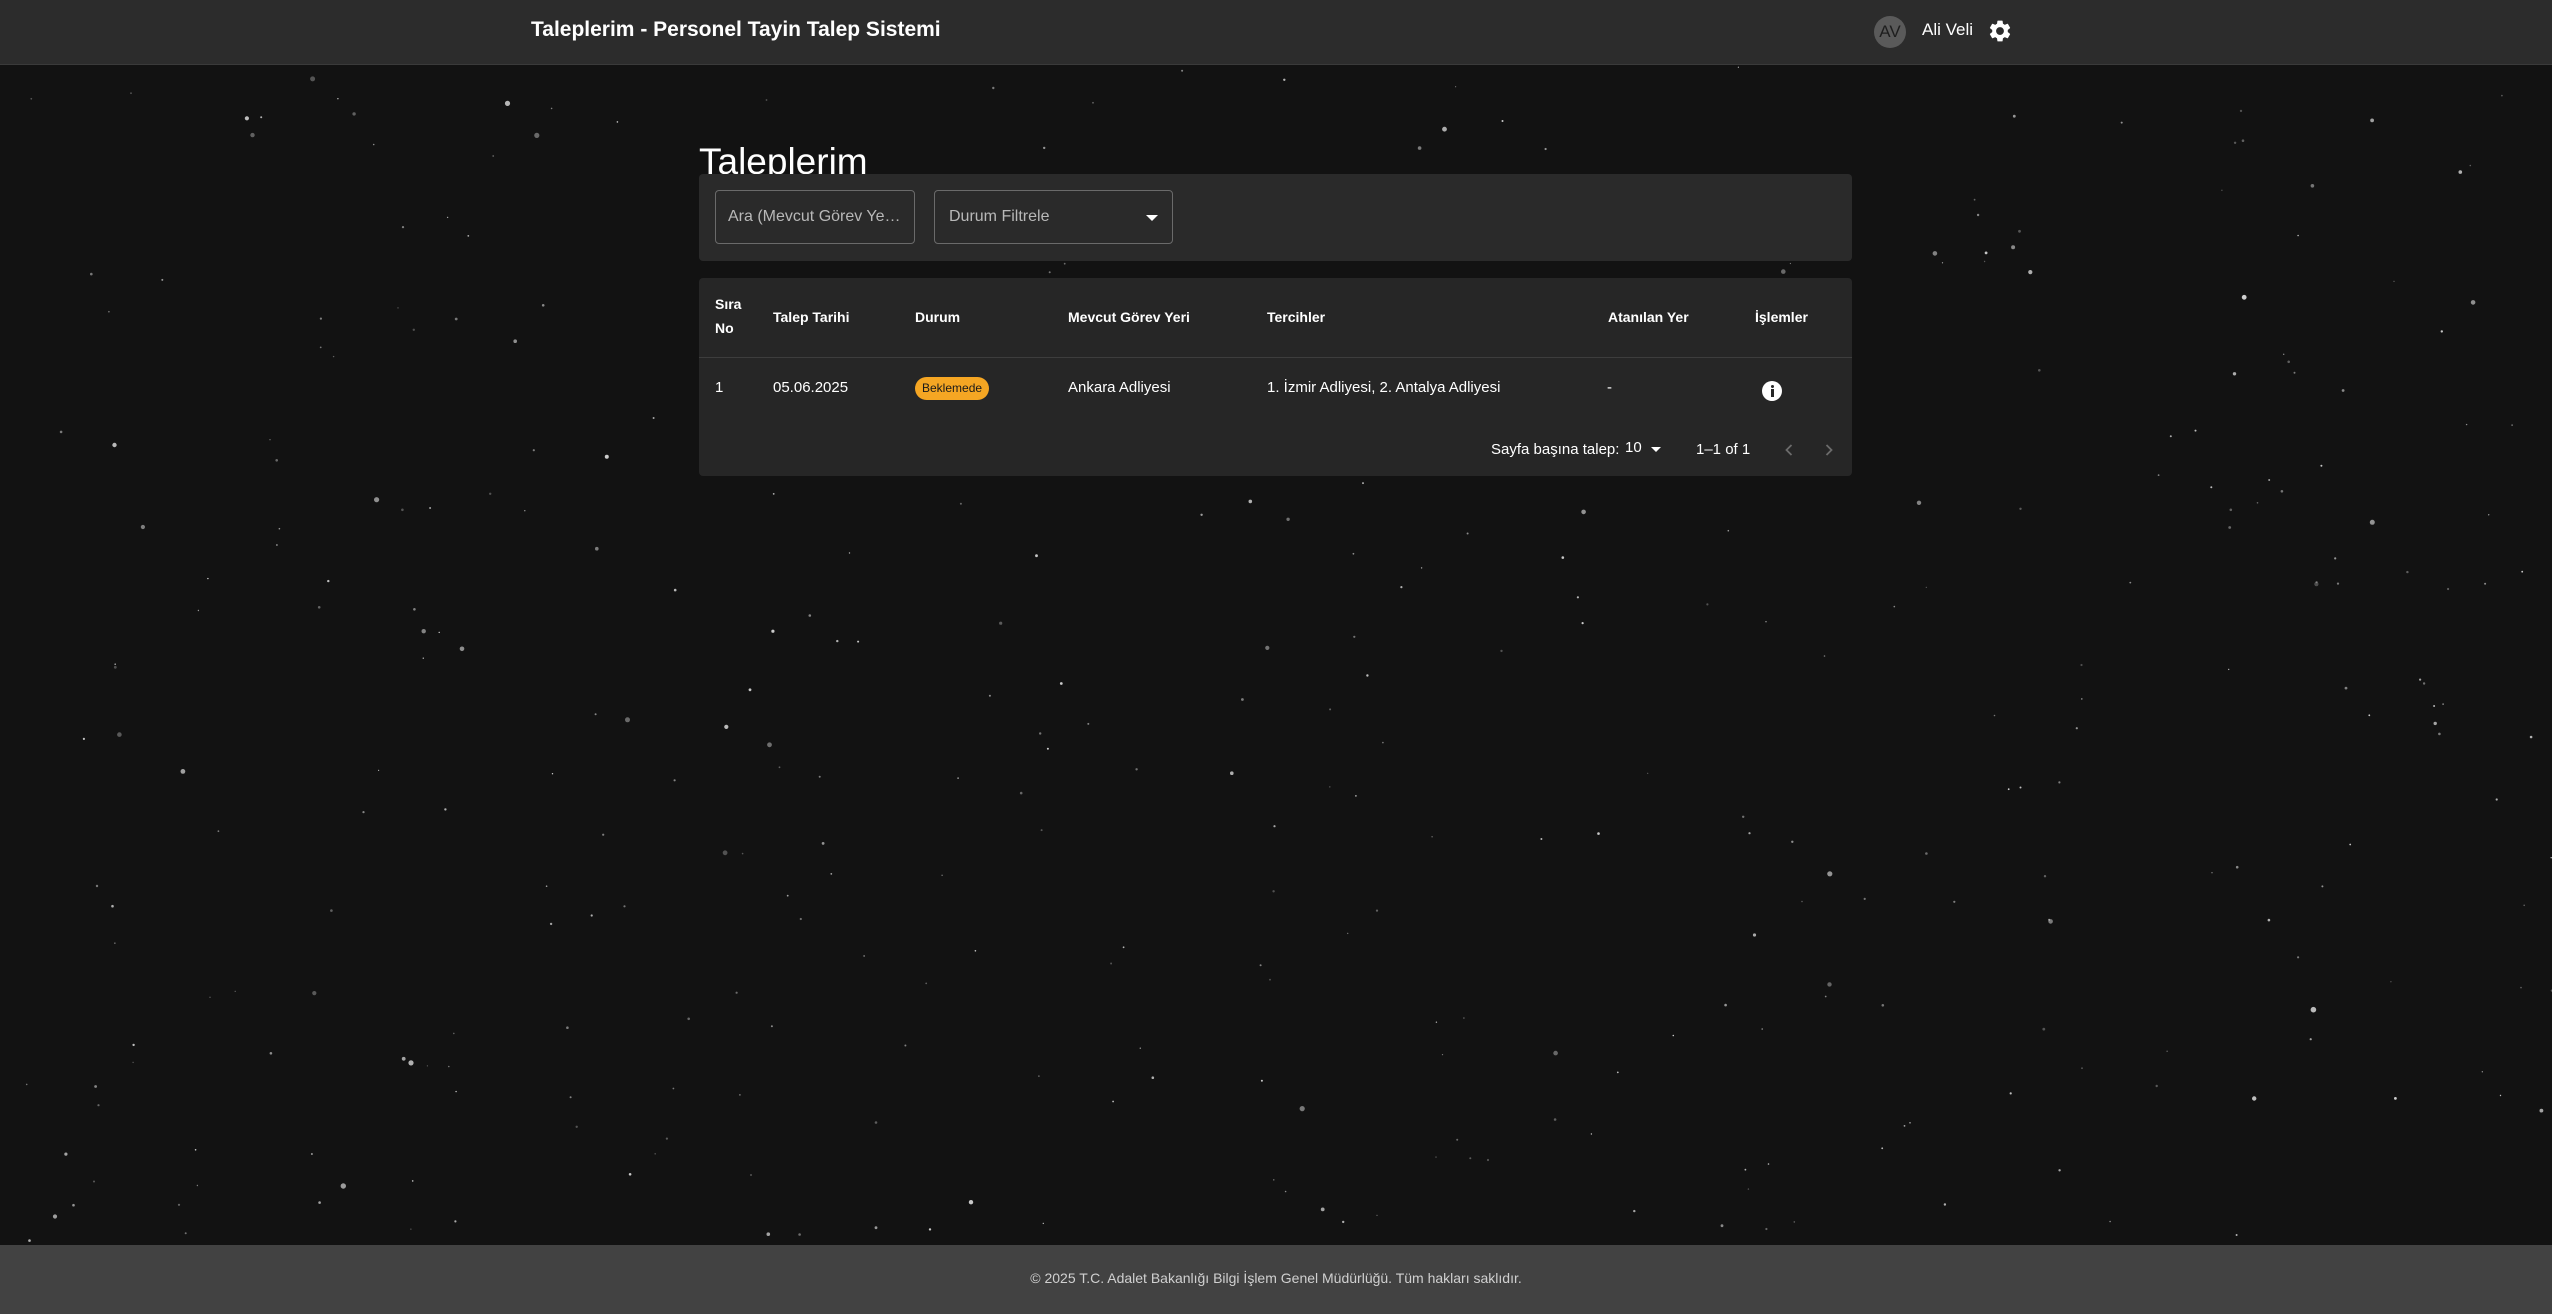 The image size is (2552, 1314). I want to click on header-talep-tarihi: Talep Tarihi, so click(811, 317).